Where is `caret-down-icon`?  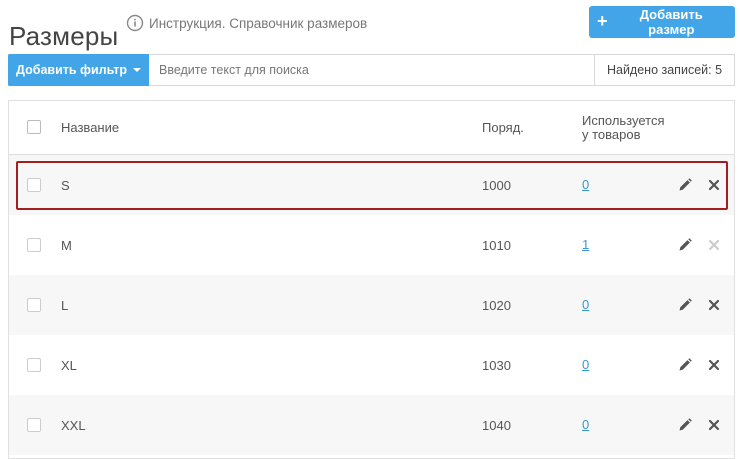
caret-down-icon is located at coordinates (136, 70).